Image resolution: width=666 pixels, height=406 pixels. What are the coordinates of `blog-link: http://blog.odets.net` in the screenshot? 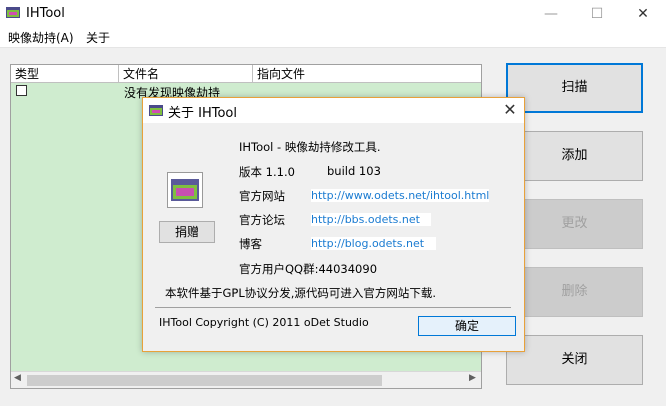 It's located at (373, 243).